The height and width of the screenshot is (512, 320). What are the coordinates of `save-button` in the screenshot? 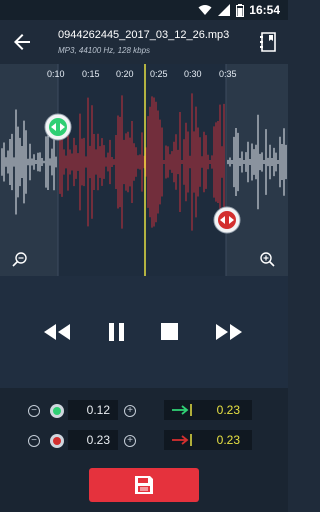 It's located at (144, 485).